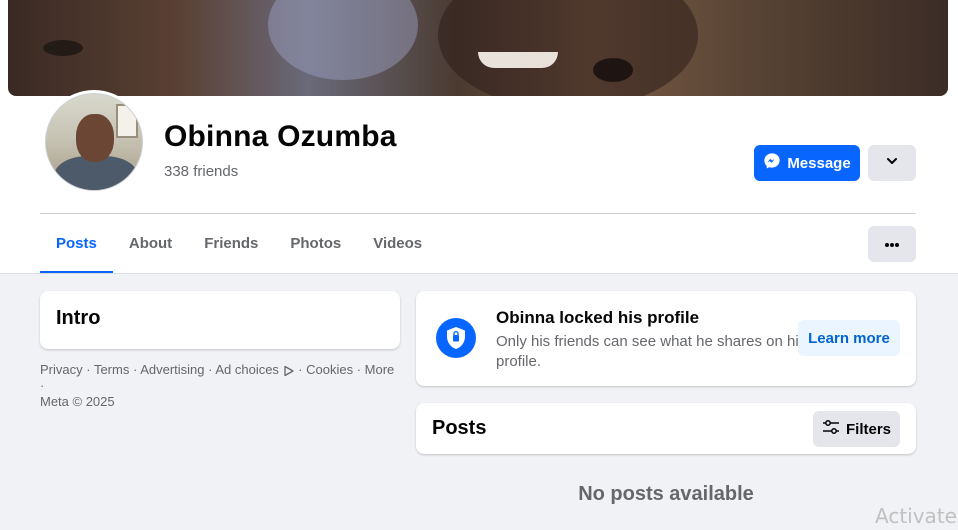 Image resolution: width=958 pixels, height=530 pixels. What do you see at coordinates (111, 369) in the screenshot?
I see `footer-link-terms: Terms` at bounding box center [111, 369].